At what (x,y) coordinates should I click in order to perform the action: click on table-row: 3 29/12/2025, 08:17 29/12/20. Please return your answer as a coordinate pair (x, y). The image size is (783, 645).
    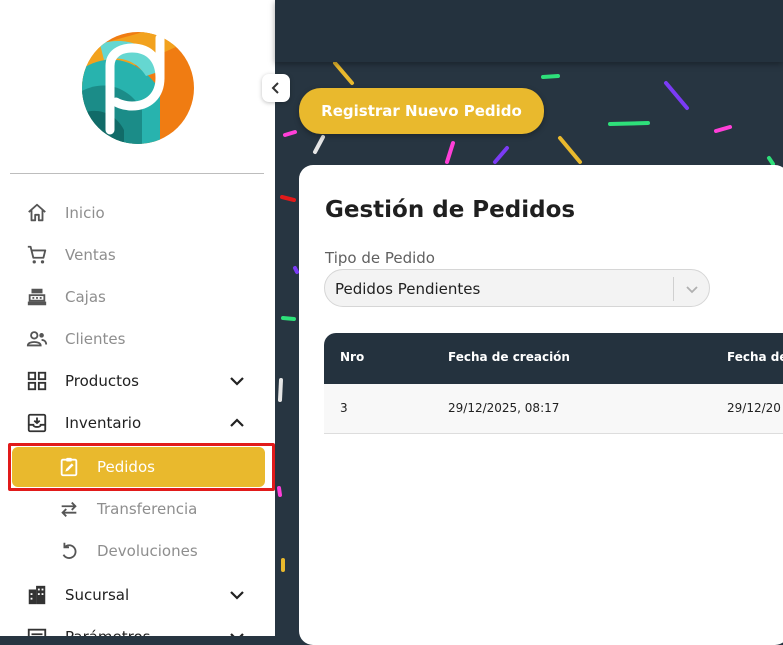
    Looking at the image, I should click on (553, 409).